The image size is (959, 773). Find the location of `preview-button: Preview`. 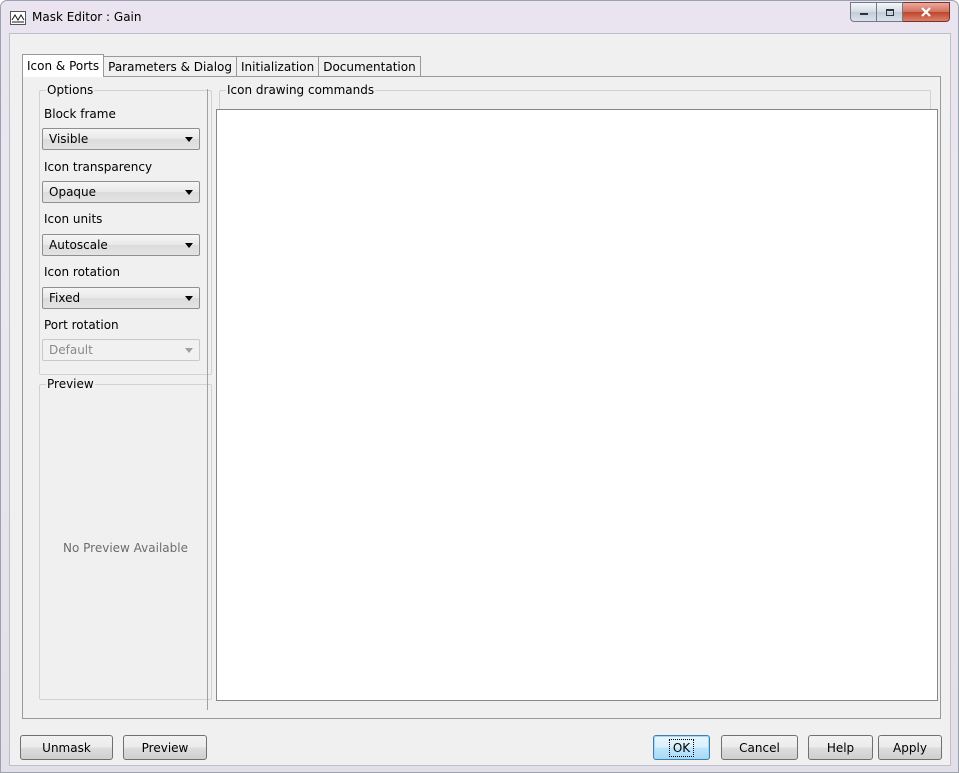

preview-button: Preview is located at coordinates (165, 747).